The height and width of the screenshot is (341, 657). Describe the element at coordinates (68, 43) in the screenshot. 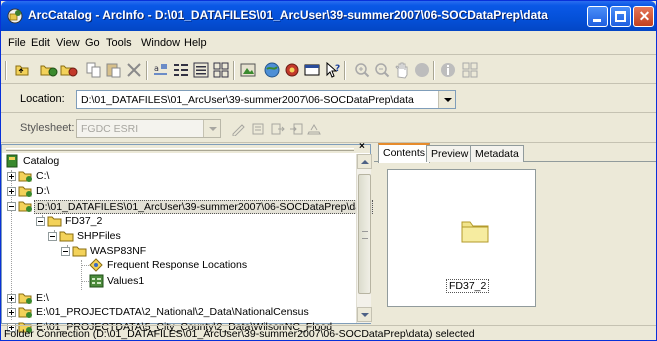

I see `menu-view: View` at that location.